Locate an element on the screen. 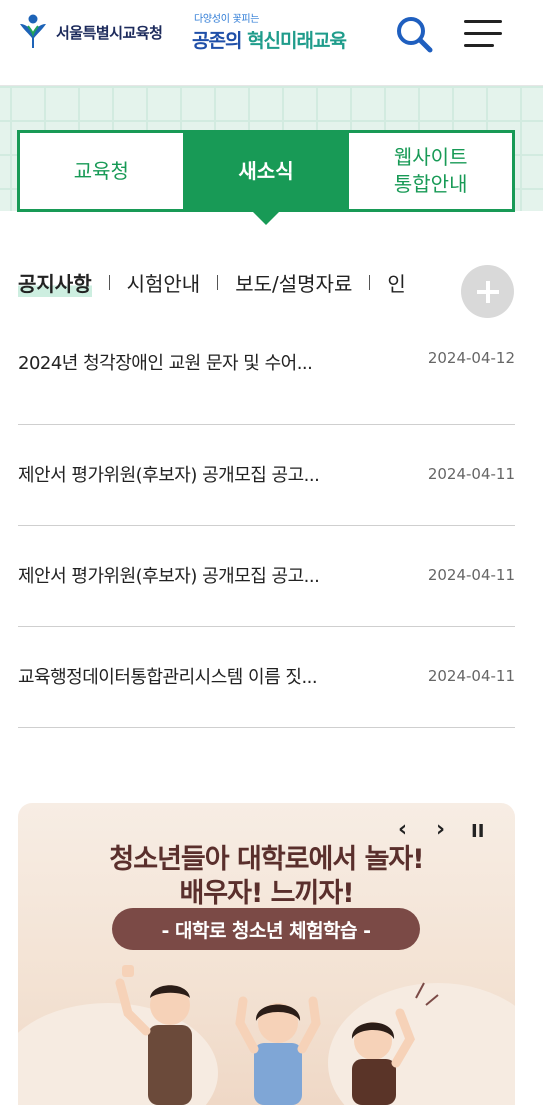 The image size is (543, 1105). slogan-main-part2: 혁신미래교육 is located at coordinates (297, 41).